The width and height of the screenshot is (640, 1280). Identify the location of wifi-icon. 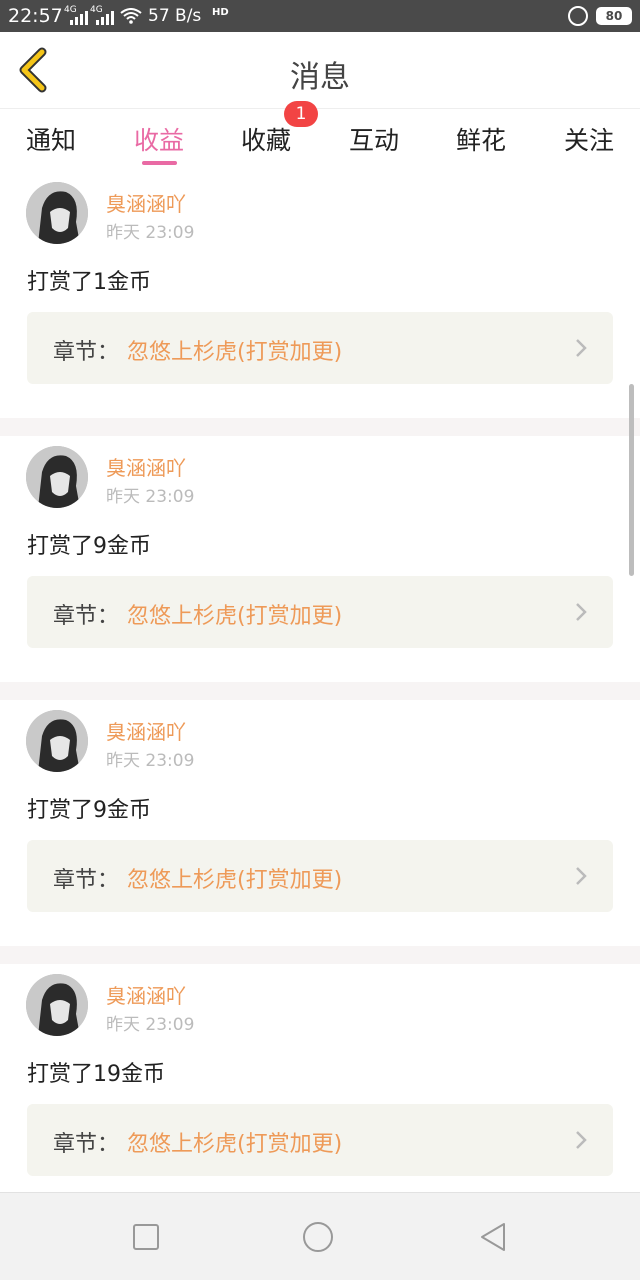
(131, 16).